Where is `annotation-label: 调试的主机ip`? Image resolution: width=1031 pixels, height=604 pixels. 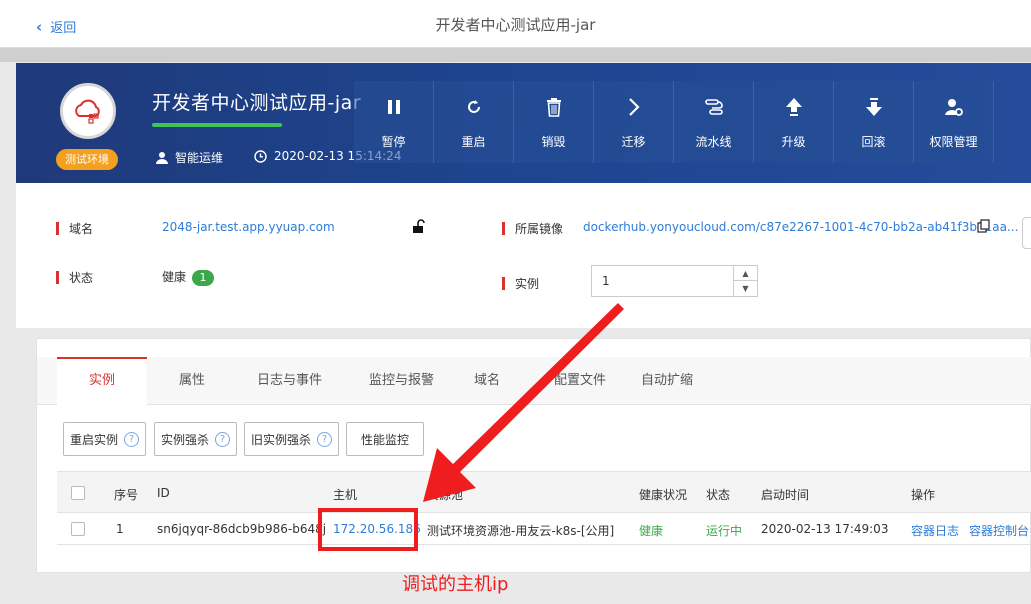 annotation-label: 调试的主机ip is located at coordinates (455, 584).